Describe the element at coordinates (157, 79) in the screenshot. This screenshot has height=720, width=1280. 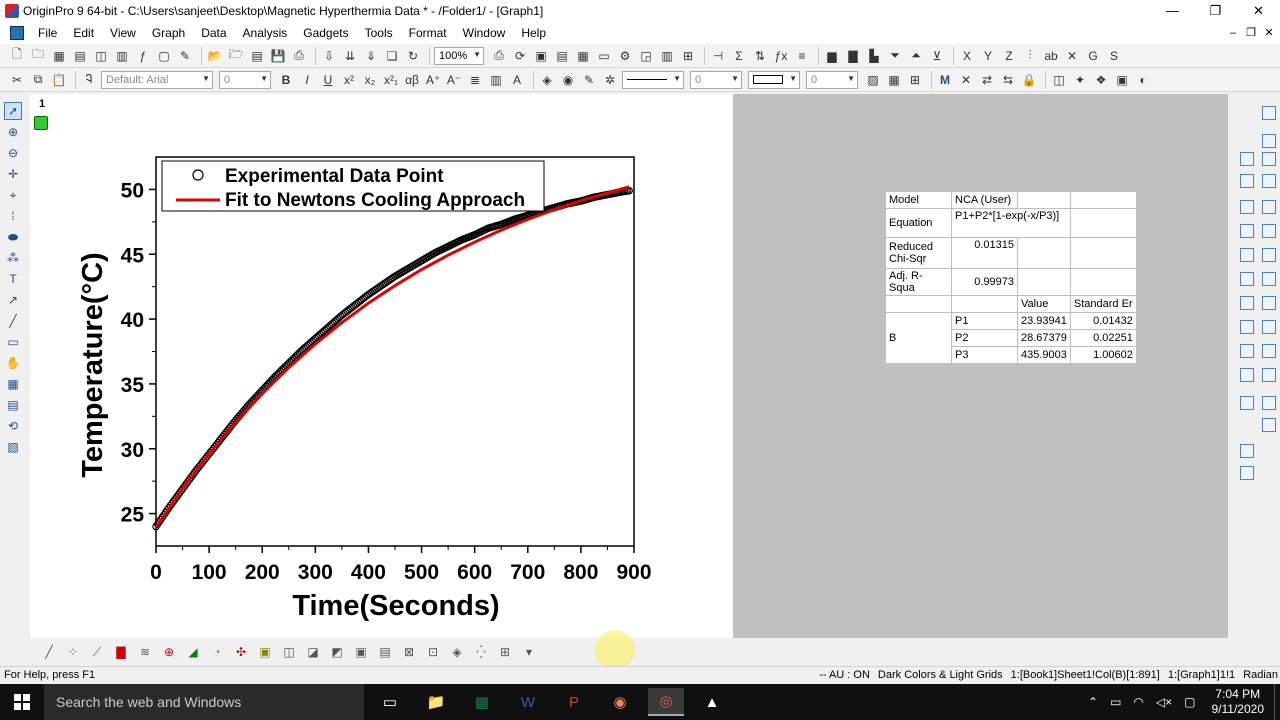
I see `font-name-combo: Default: Arial ▼` at that location.